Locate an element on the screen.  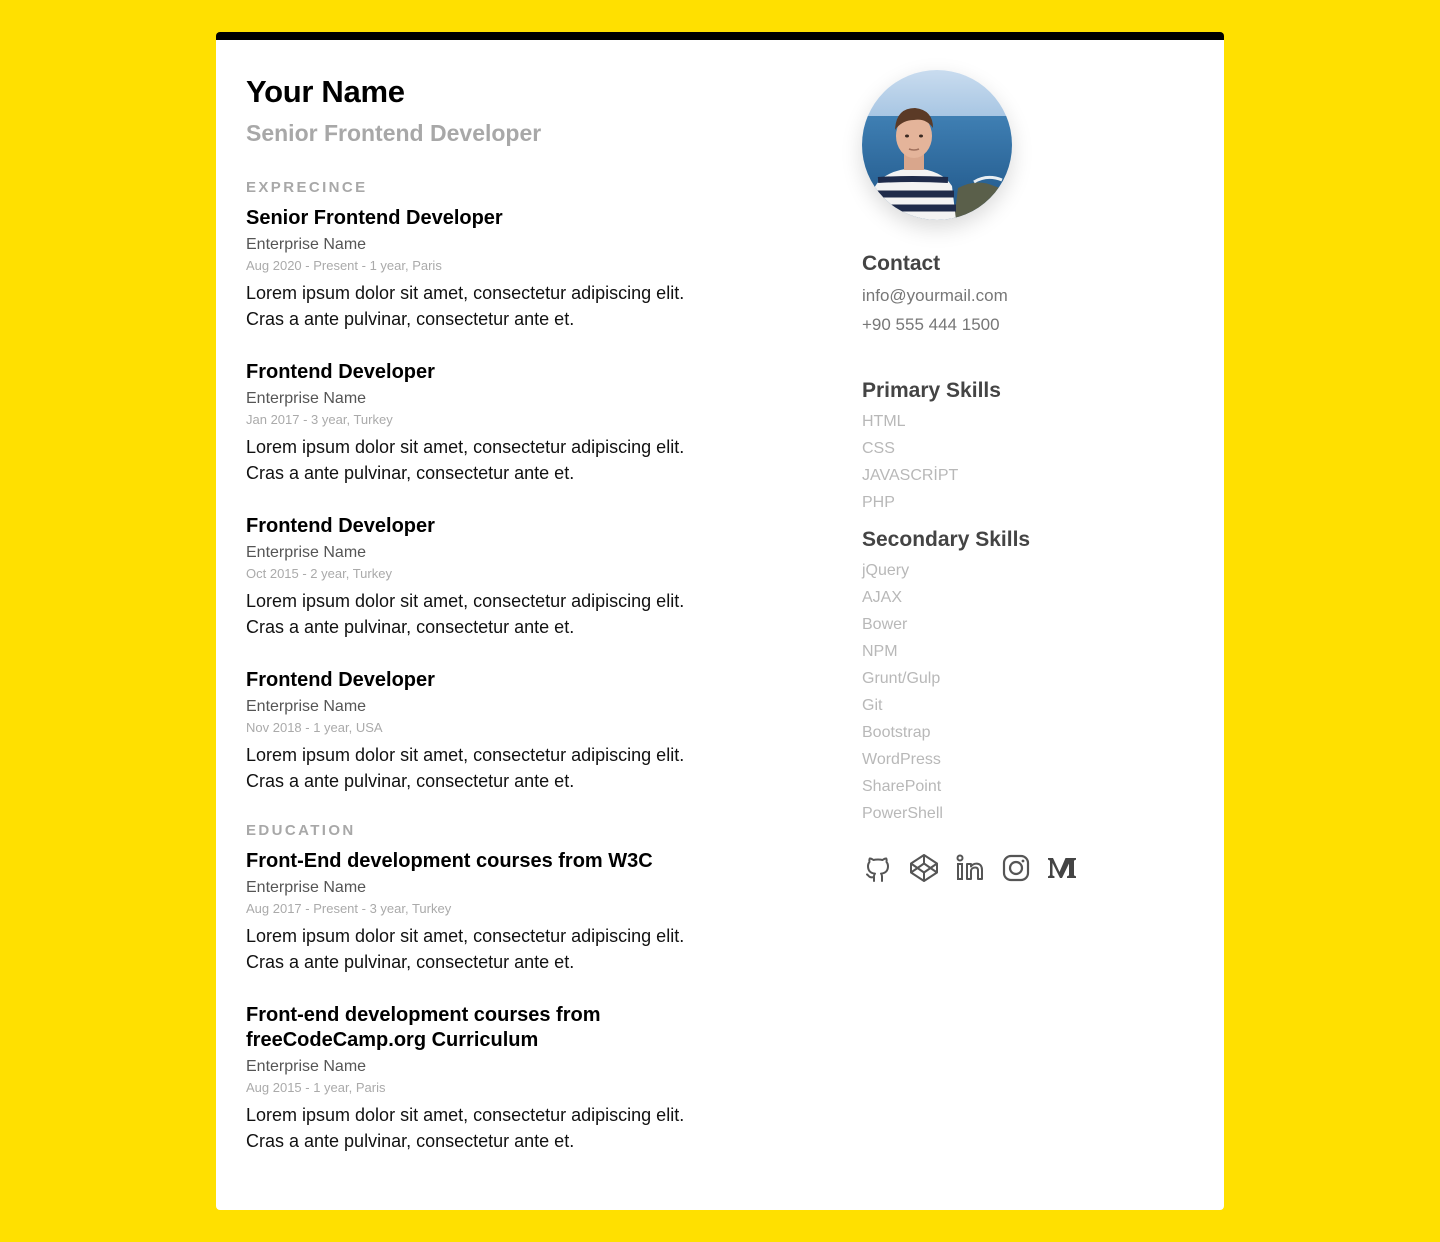
primary-skill-item: HTML is located at coordinates (884, 421).